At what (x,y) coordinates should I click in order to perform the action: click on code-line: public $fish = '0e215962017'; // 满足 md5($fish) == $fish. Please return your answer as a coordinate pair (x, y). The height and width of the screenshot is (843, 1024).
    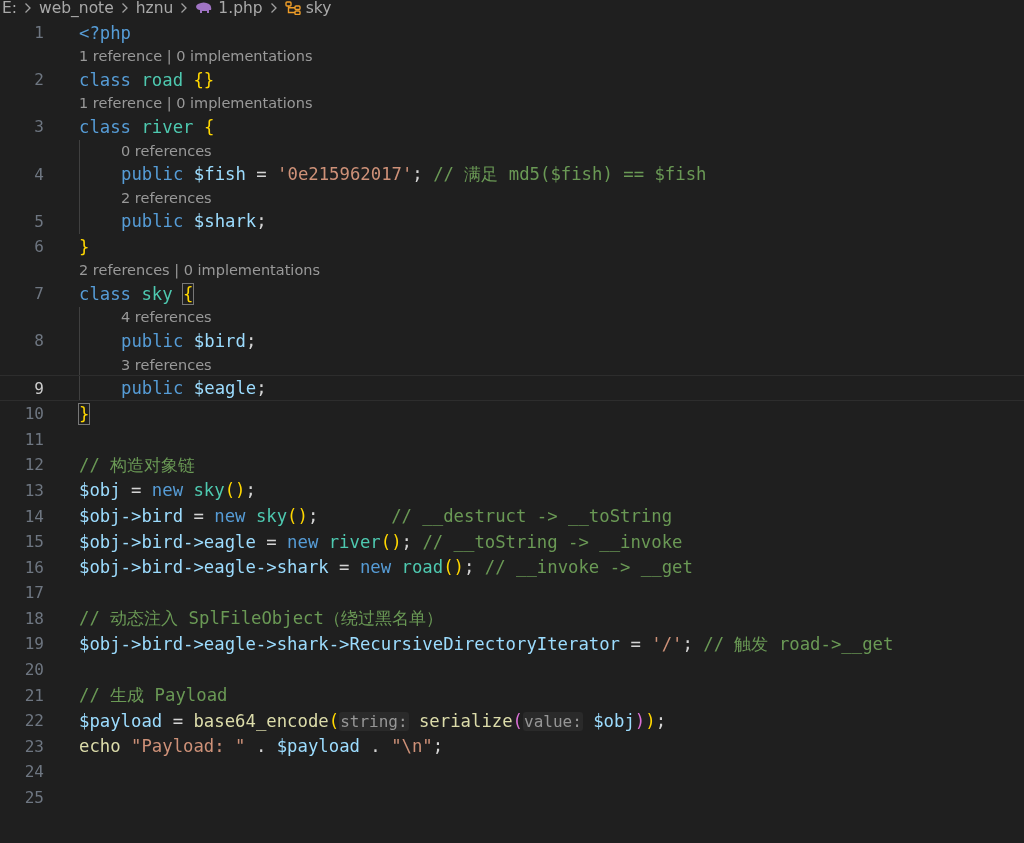
    Looking at the image, I should click on (414, 175).